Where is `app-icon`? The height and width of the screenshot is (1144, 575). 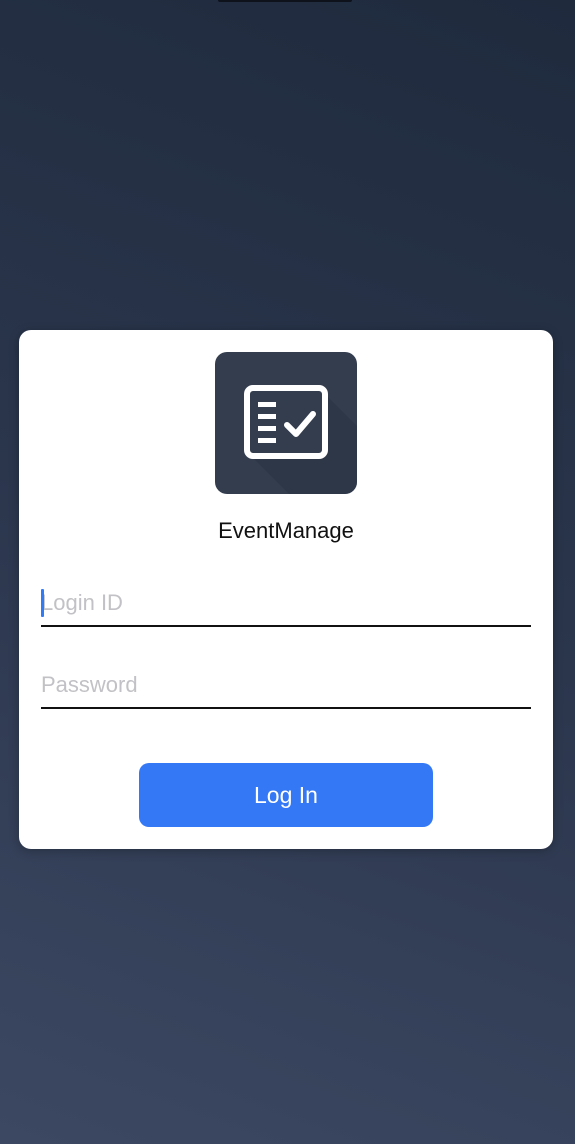
app-icon is located at coordinates (286, 423).